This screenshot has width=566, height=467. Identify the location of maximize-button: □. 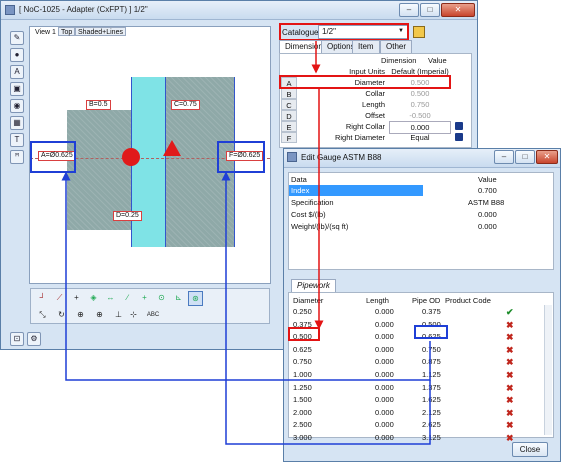
(430, 10).